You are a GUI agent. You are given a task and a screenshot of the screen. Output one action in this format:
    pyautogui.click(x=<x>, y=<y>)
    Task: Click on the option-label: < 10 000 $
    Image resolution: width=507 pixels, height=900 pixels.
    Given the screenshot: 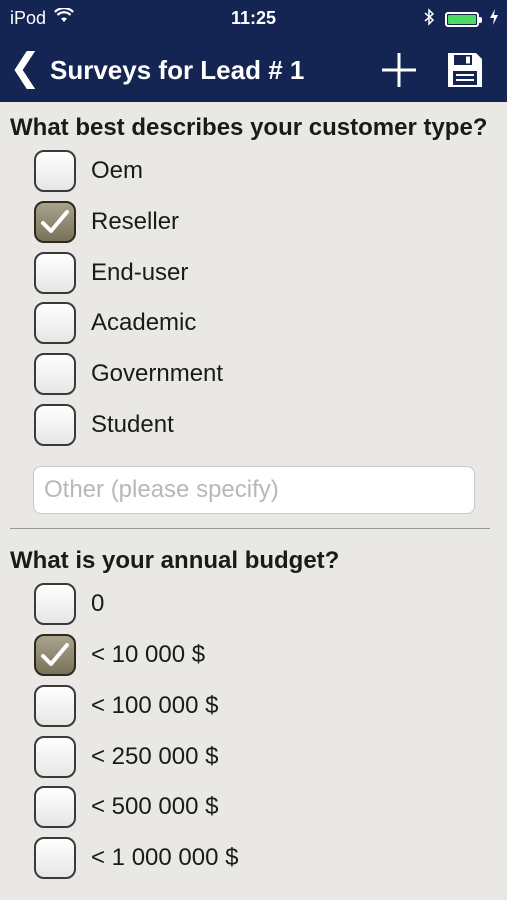 What is the action you would take?
    pyautogui.click(x=148, y=655)
    